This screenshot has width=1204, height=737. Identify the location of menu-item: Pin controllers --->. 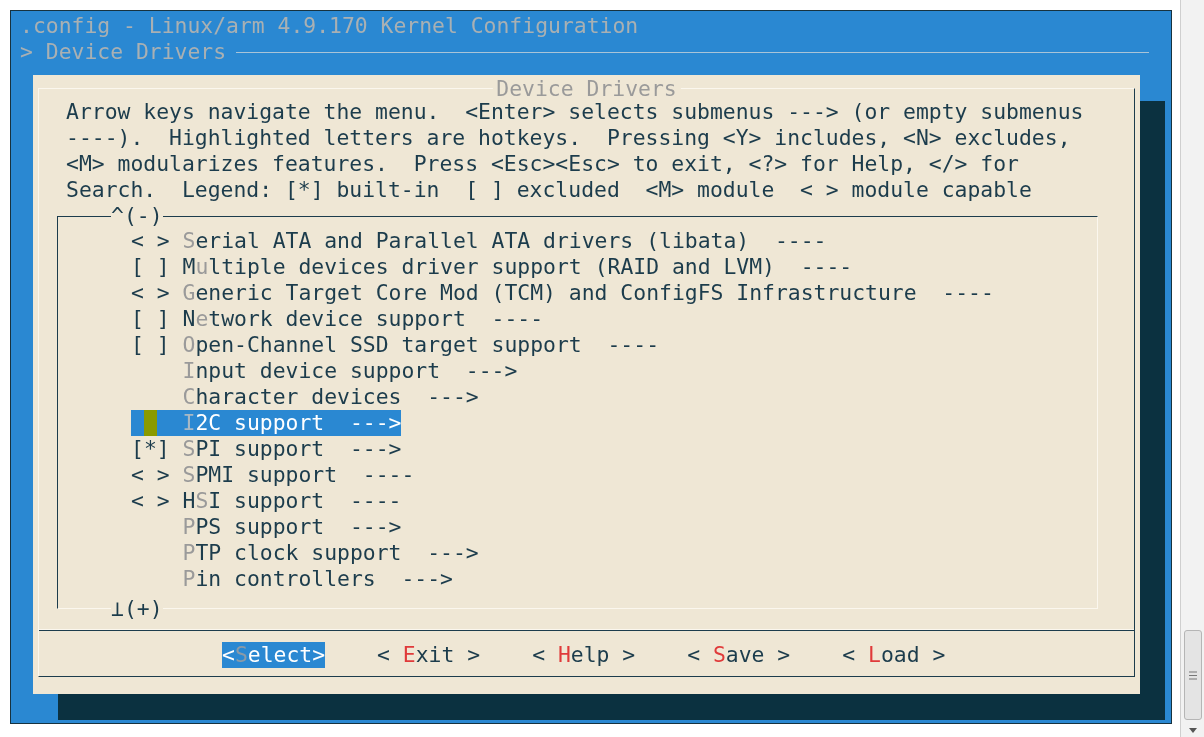
(292, 579).